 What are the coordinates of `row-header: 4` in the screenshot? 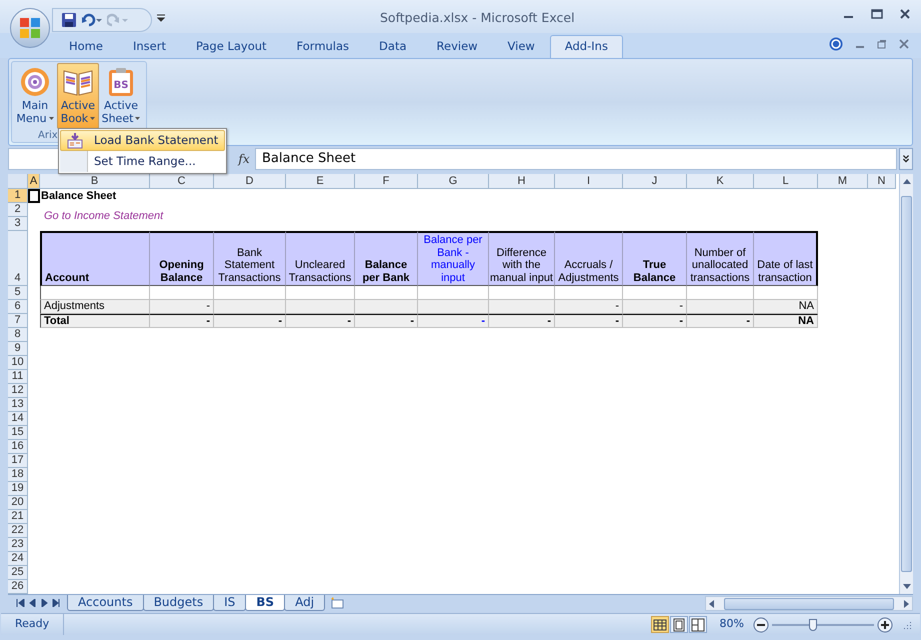 It's located at (18, 258).